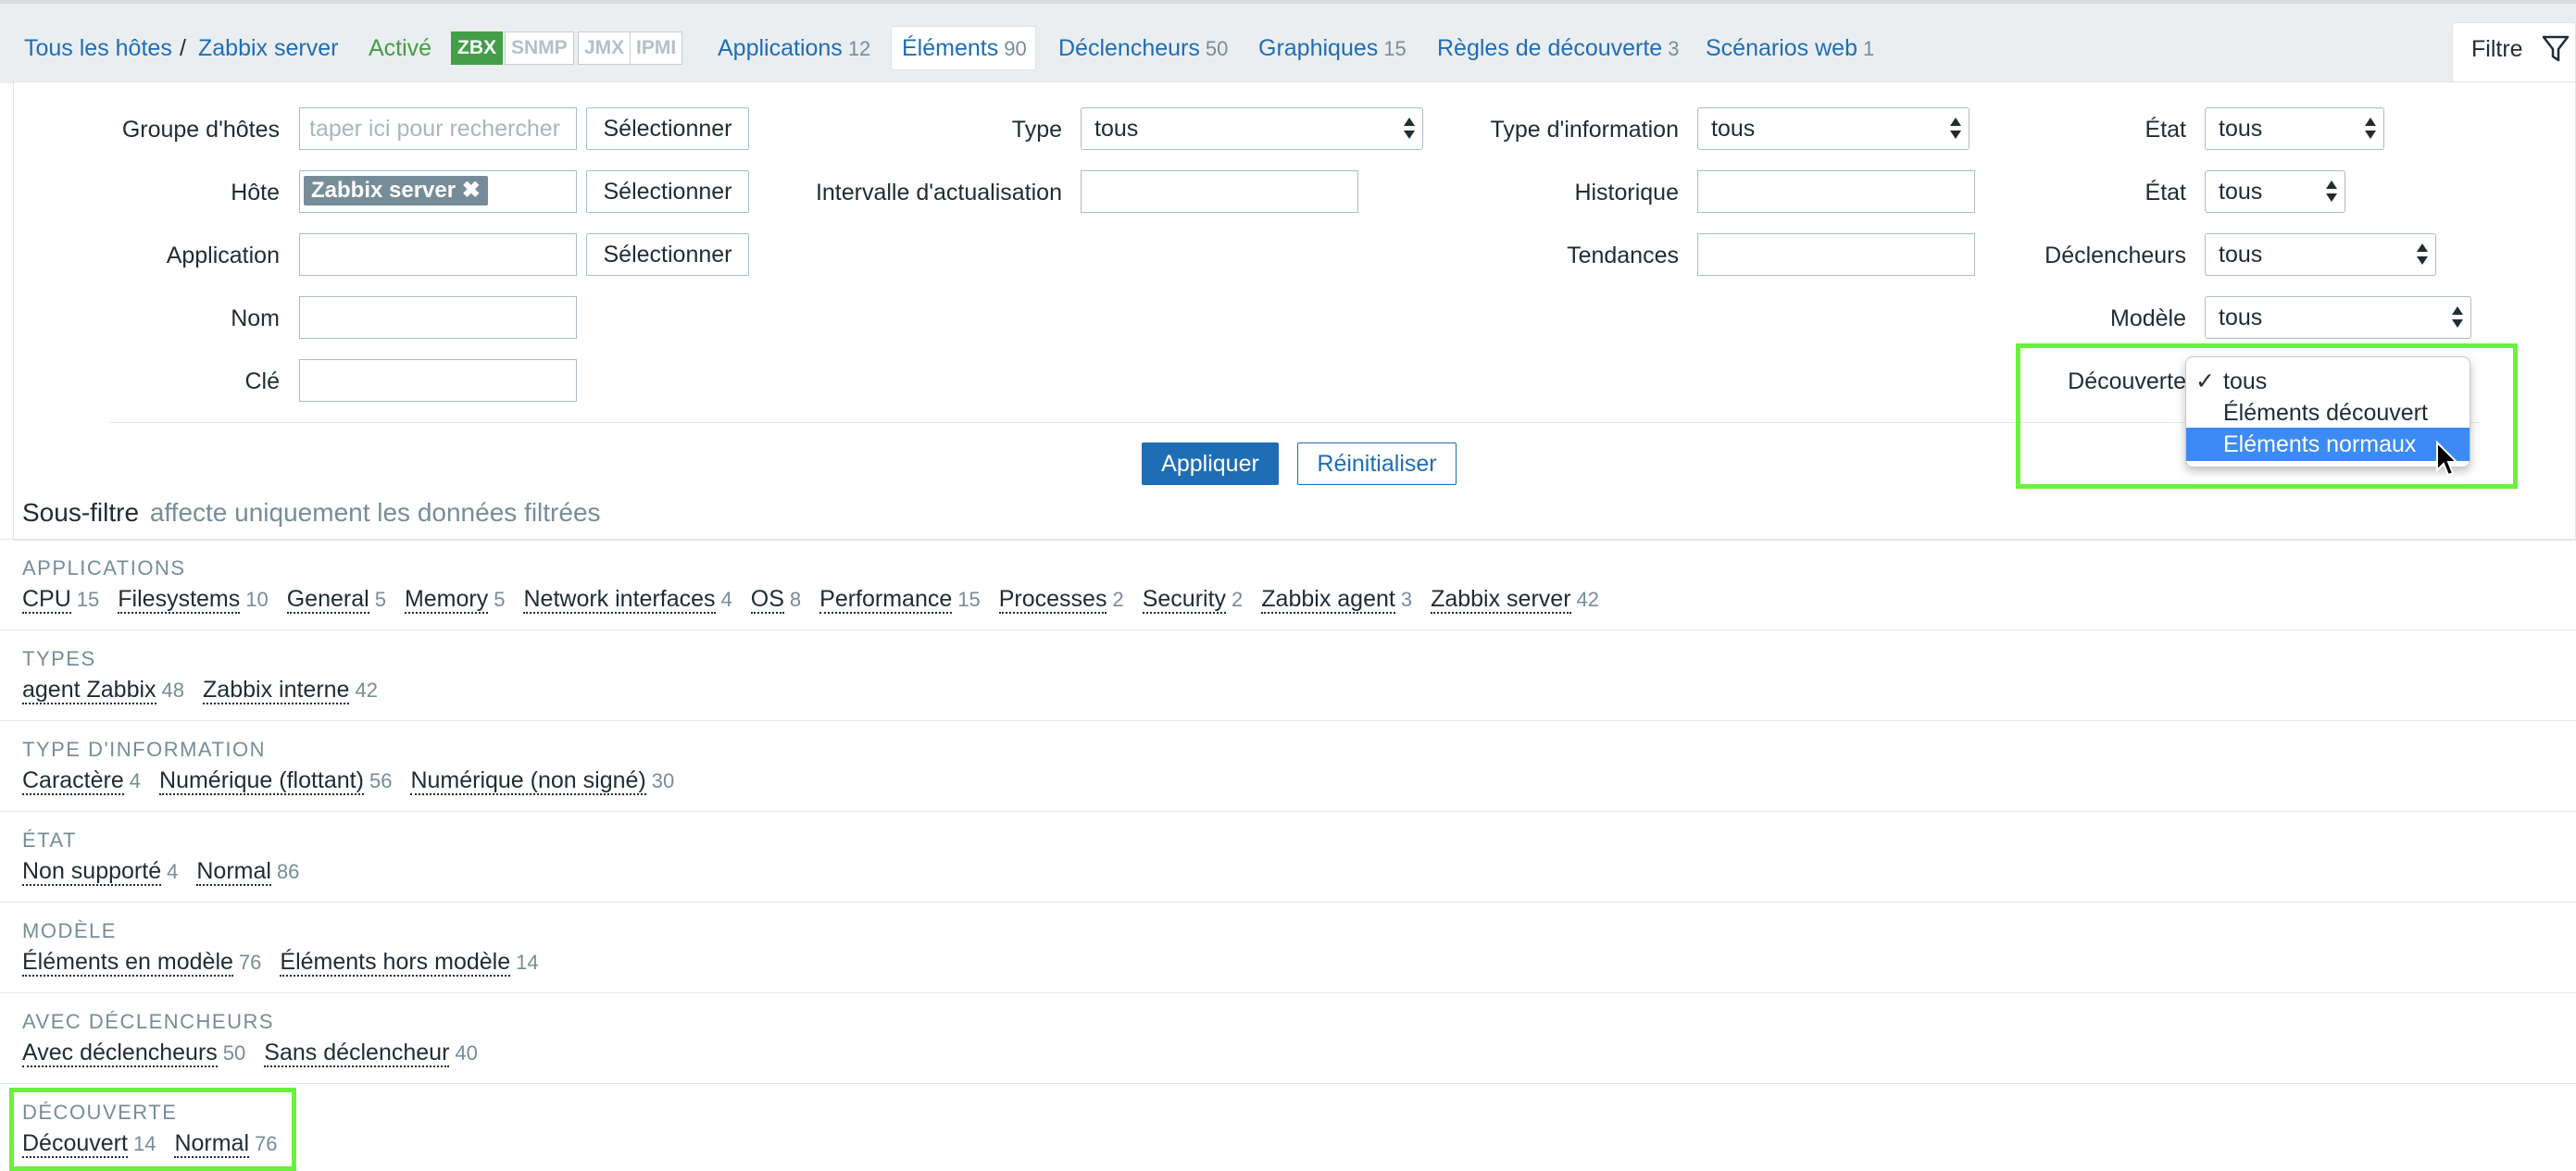 The image size is (2576, 1171). I want to click on reset-button: Réinitialiser, so click(1377, 463).